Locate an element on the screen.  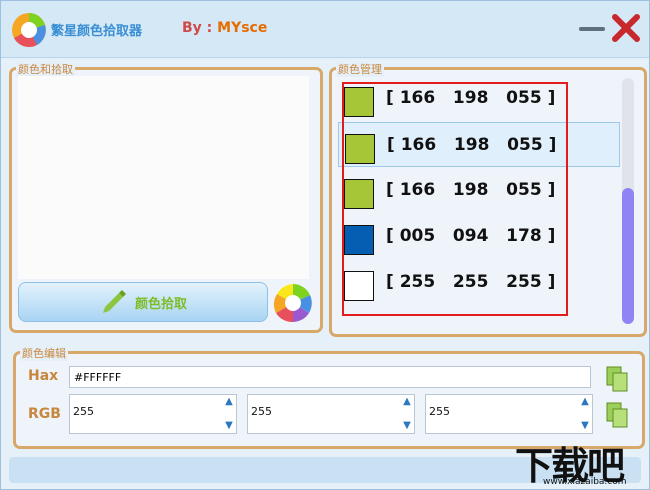
byline-author: MYsce is located at coordinates (242, 28).